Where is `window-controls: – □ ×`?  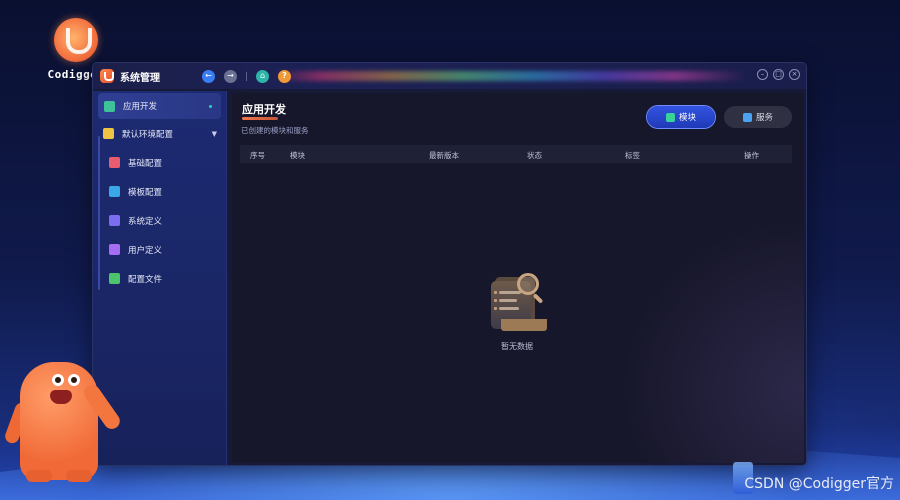 window-controls: – □ × is located at coordinates (778, 74).